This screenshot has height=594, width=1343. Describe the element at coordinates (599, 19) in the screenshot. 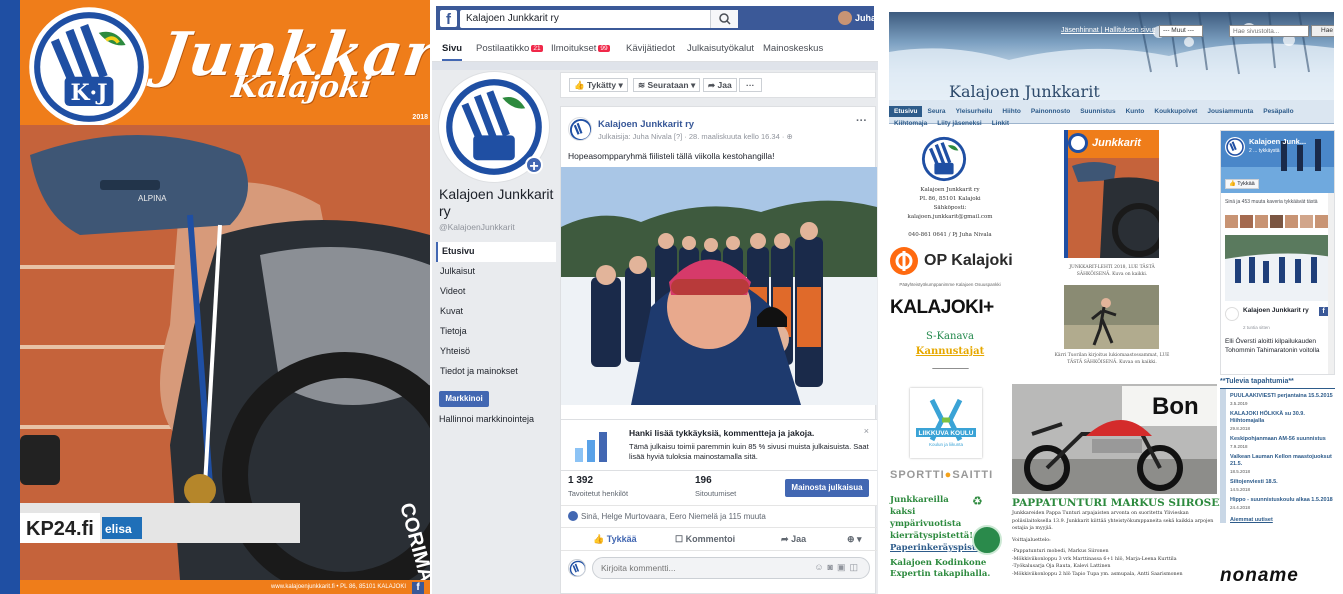

I see `fb-search-input: Kalajoen Junkkarit ry` at that location.